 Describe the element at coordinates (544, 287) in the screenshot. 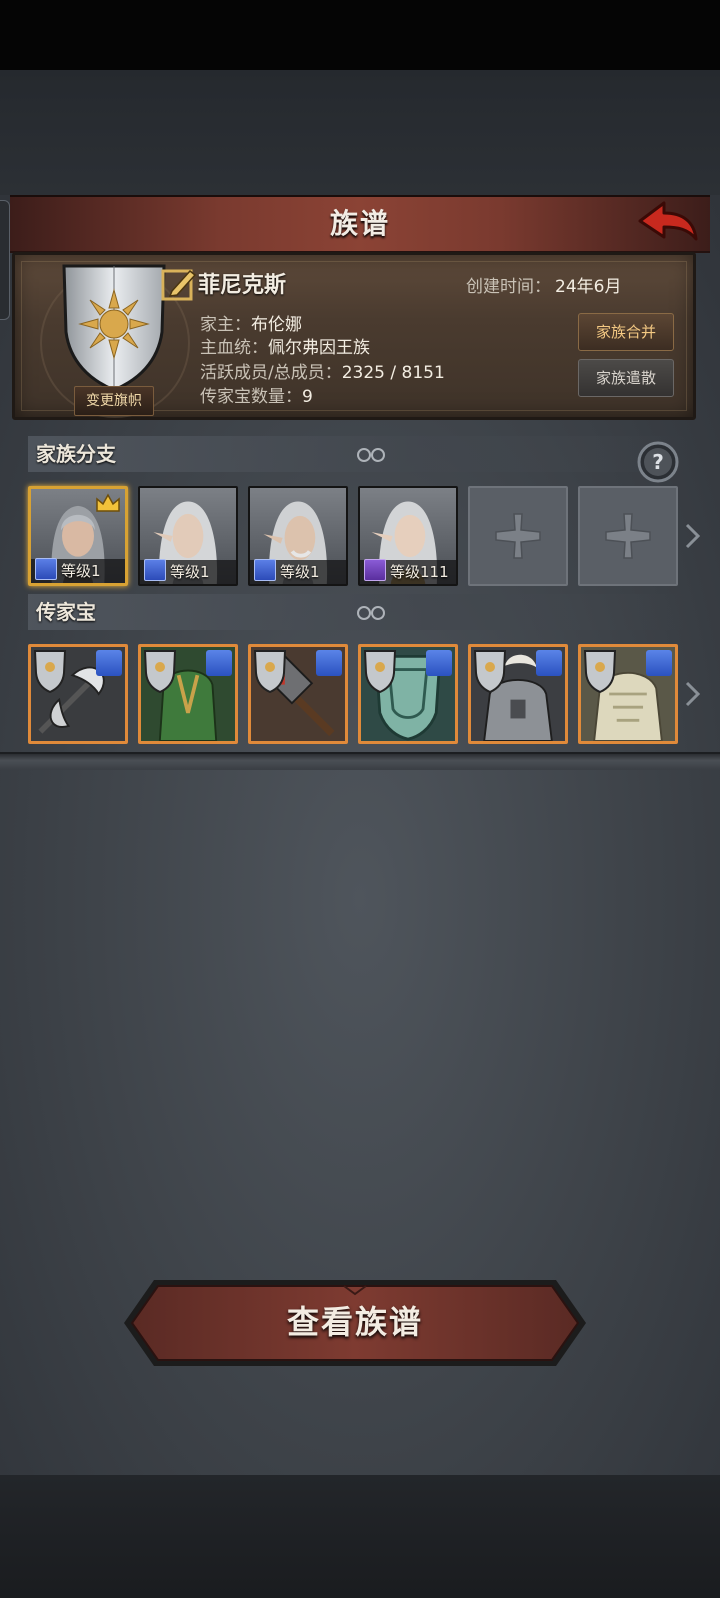

I see `created-date: 创建时间： 24年6月` at that location.